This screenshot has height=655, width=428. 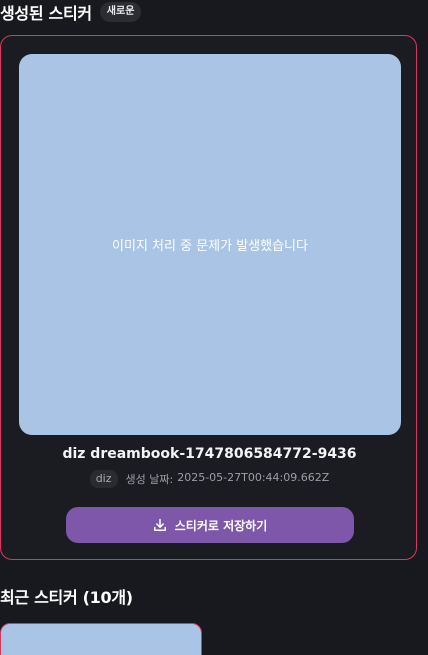 What do you see at coordinates (120, 12) in the screenshot?
I see `new-badge: 새로운` at bounding box center [120, 12].